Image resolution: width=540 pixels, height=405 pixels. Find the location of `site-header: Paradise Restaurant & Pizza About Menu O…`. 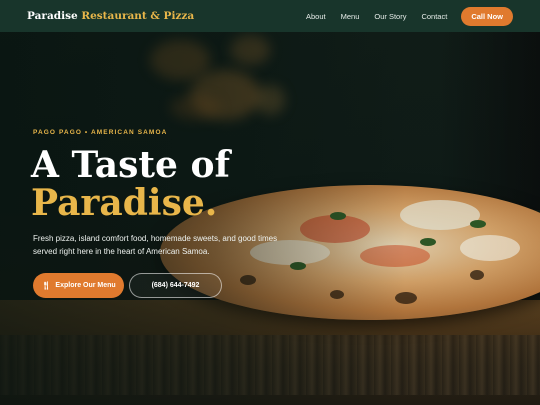

site-header: Paradise Restaurant & Pizza About Menu O… is located at coordinates (270, 16).